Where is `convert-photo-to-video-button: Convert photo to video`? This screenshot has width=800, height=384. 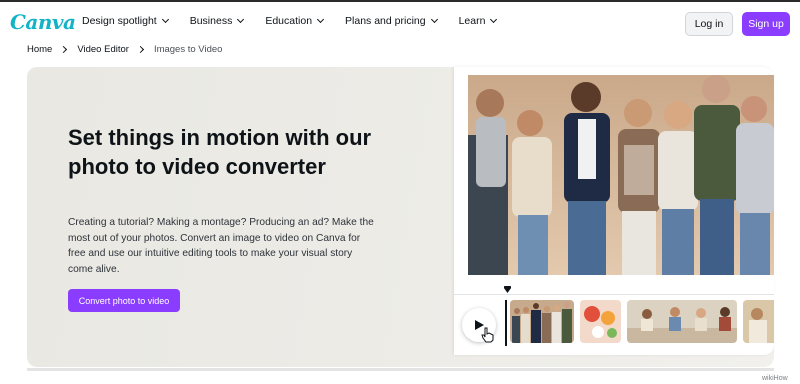
convert-photo-to-video-button: Convert photo to video is located at coordinates (124, 300).